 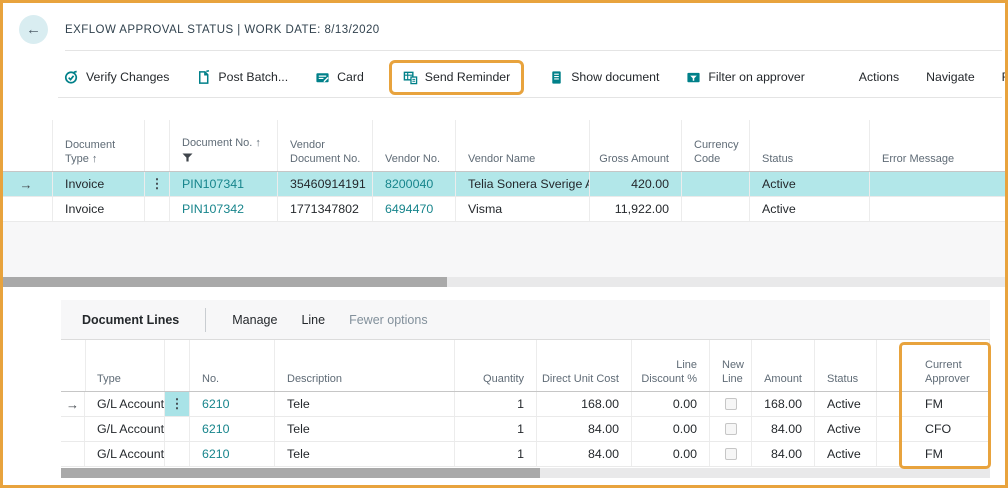 What do you see at coordinates (339, 77) in the screenshot?
I see `card-button: Card` at bounding box center [339, 77].